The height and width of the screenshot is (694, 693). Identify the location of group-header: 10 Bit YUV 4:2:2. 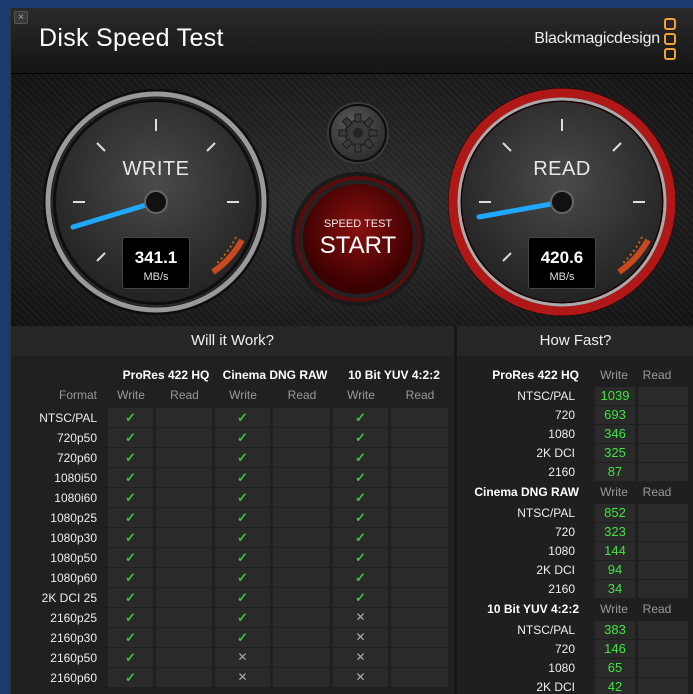
(533, 609).